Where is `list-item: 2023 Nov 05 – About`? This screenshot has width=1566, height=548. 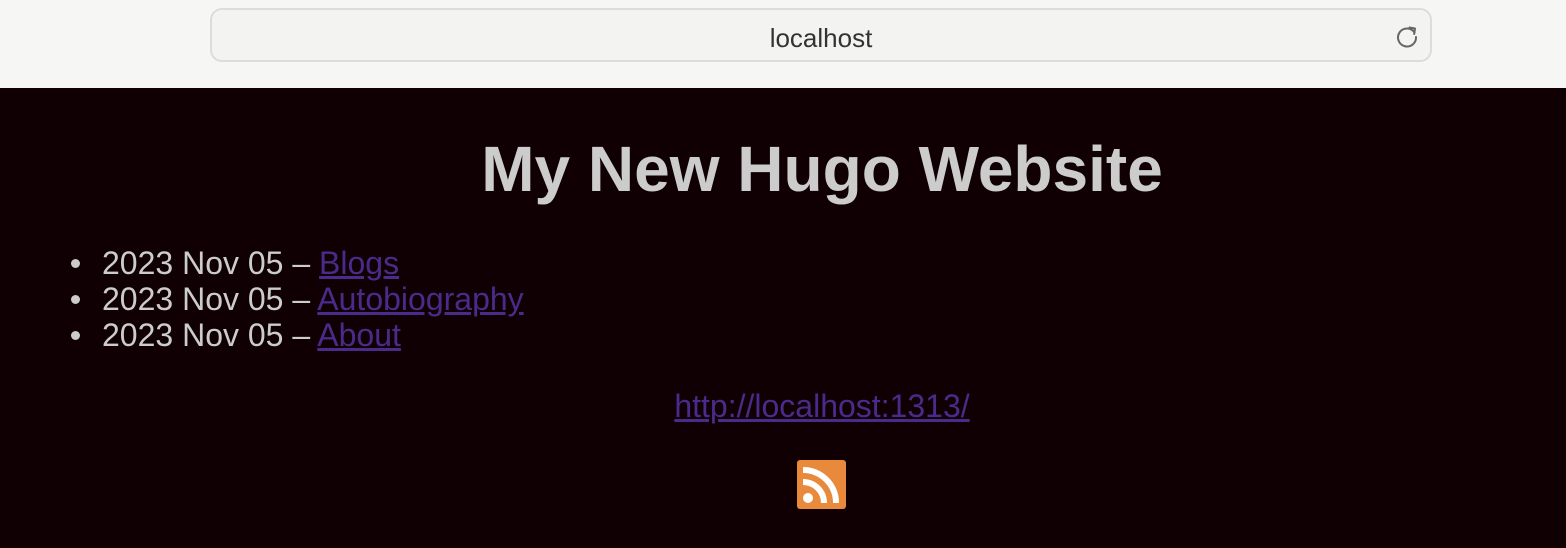 list-item: 2023 Nov 05 – About is located at coordinates (292, 335).